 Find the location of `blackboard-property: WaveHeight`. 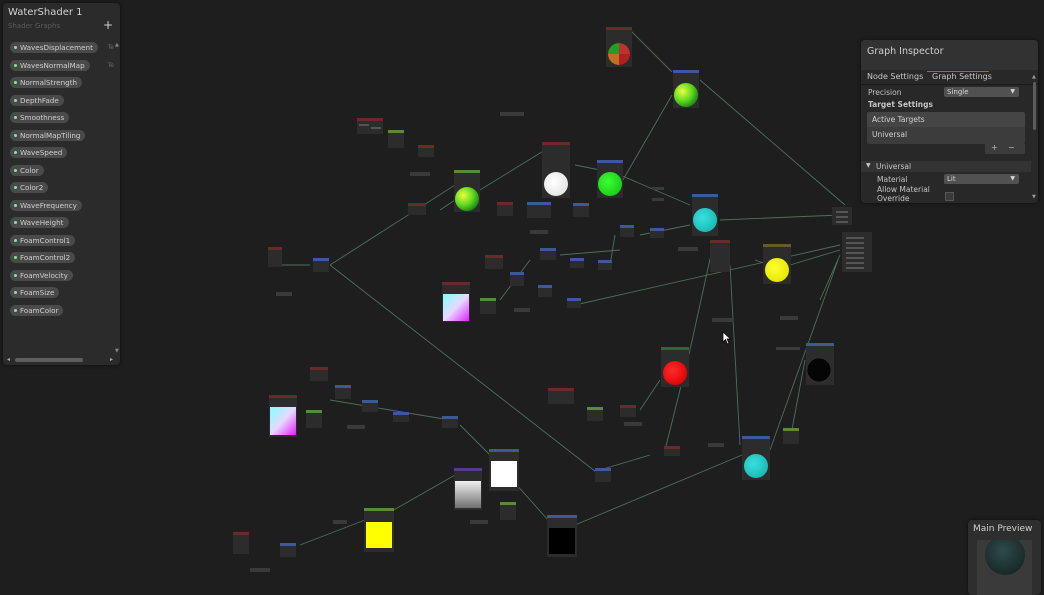

blackboard-property: WaveHeight is located at coordinates (63, 222).